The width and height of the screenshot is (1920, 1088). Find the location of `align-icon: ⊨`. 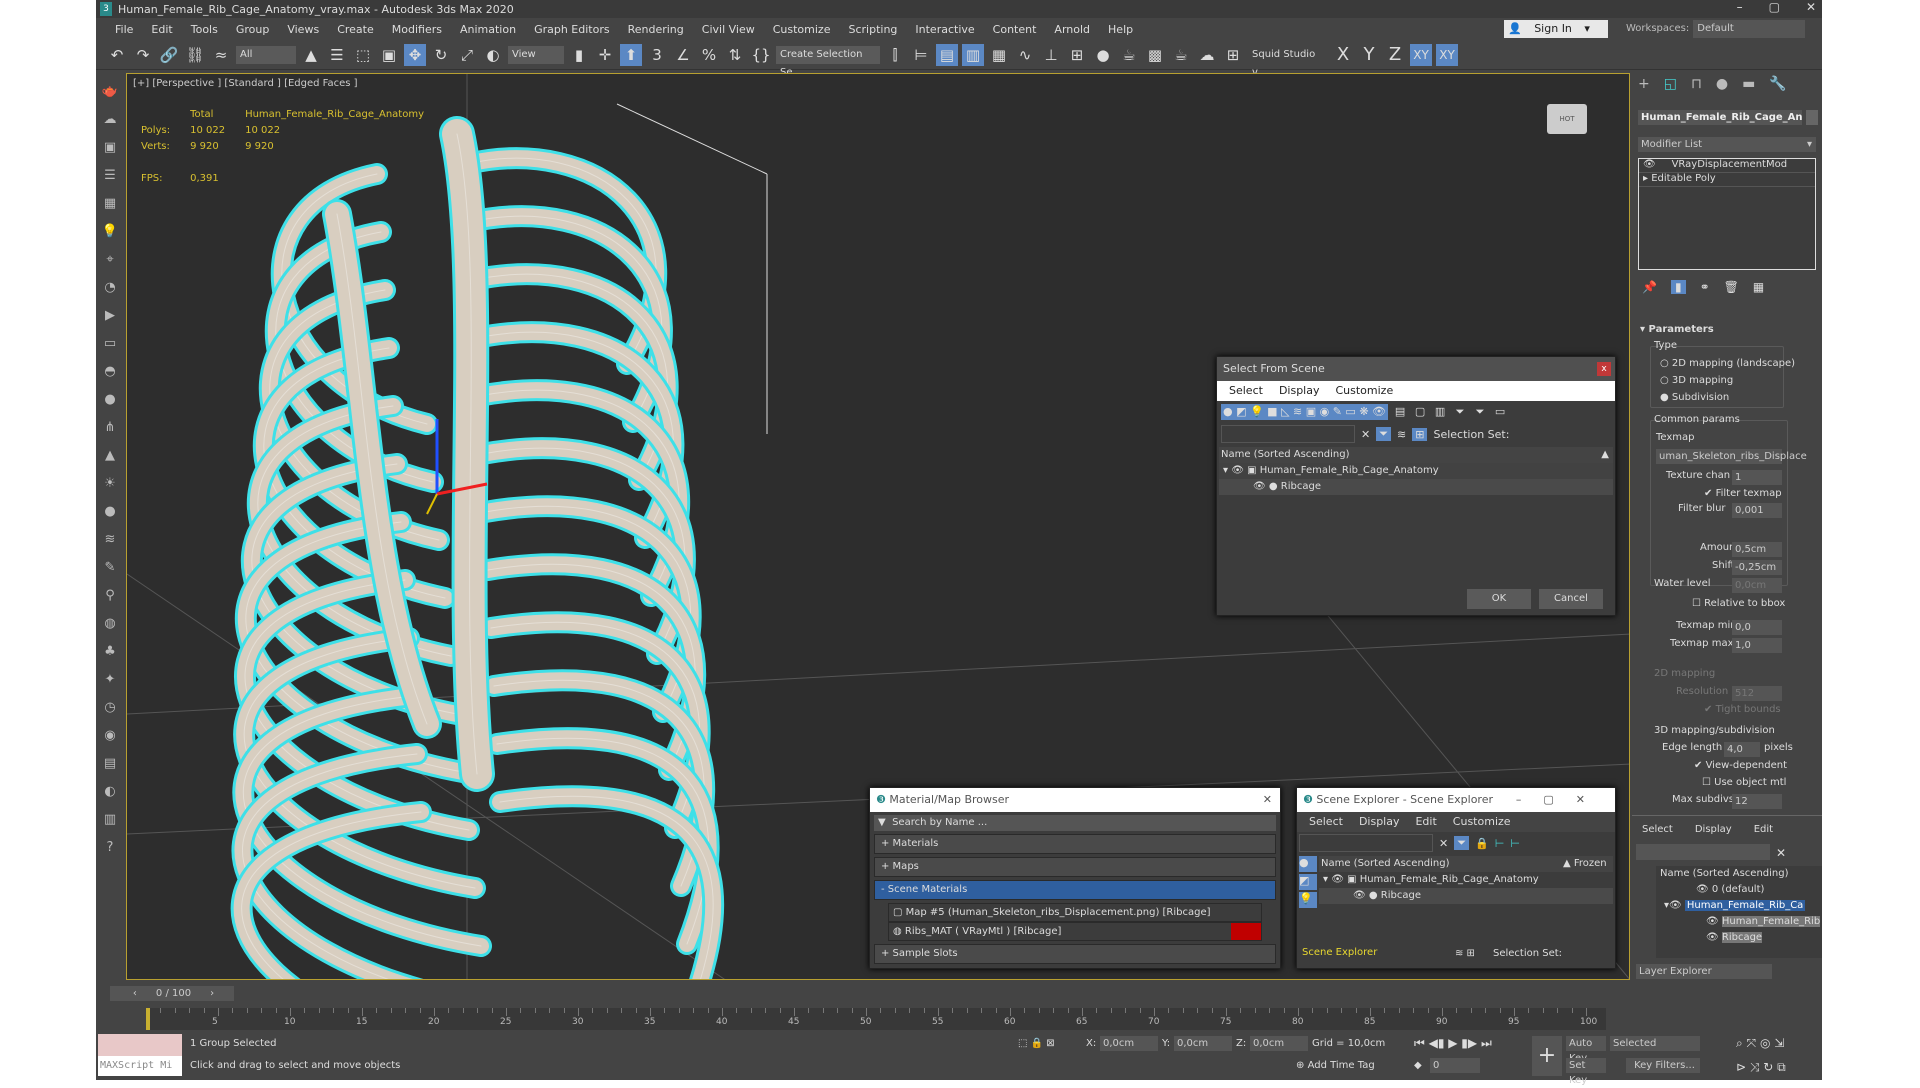

align-icon: ⊨ is located at coordinates (921, 55).